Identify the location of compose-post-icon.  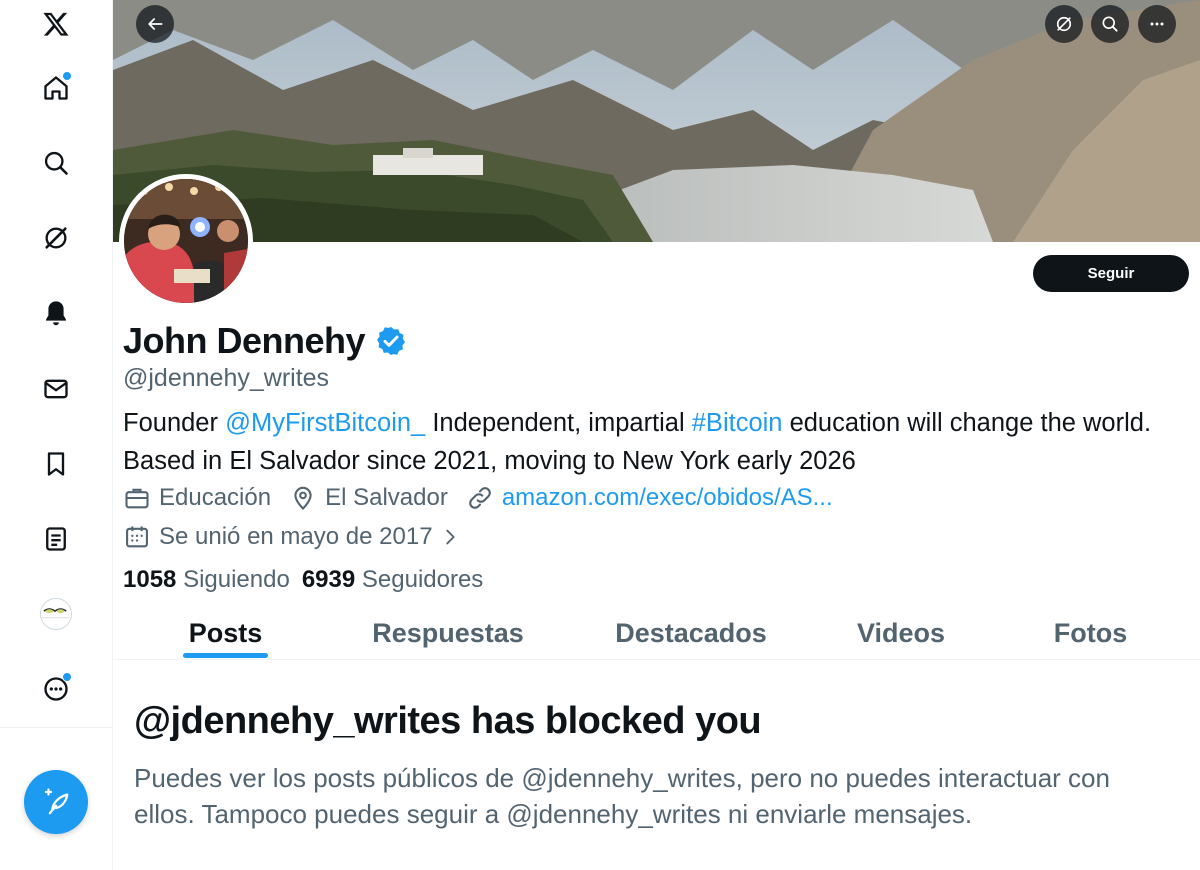
(56, 801).